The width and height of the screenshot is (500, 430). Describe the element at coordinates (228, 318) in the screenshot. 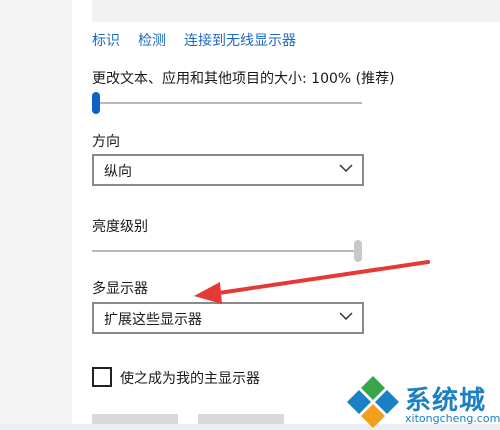

I see `multi-display-dropdown: 扩展这些显示器` at that location.